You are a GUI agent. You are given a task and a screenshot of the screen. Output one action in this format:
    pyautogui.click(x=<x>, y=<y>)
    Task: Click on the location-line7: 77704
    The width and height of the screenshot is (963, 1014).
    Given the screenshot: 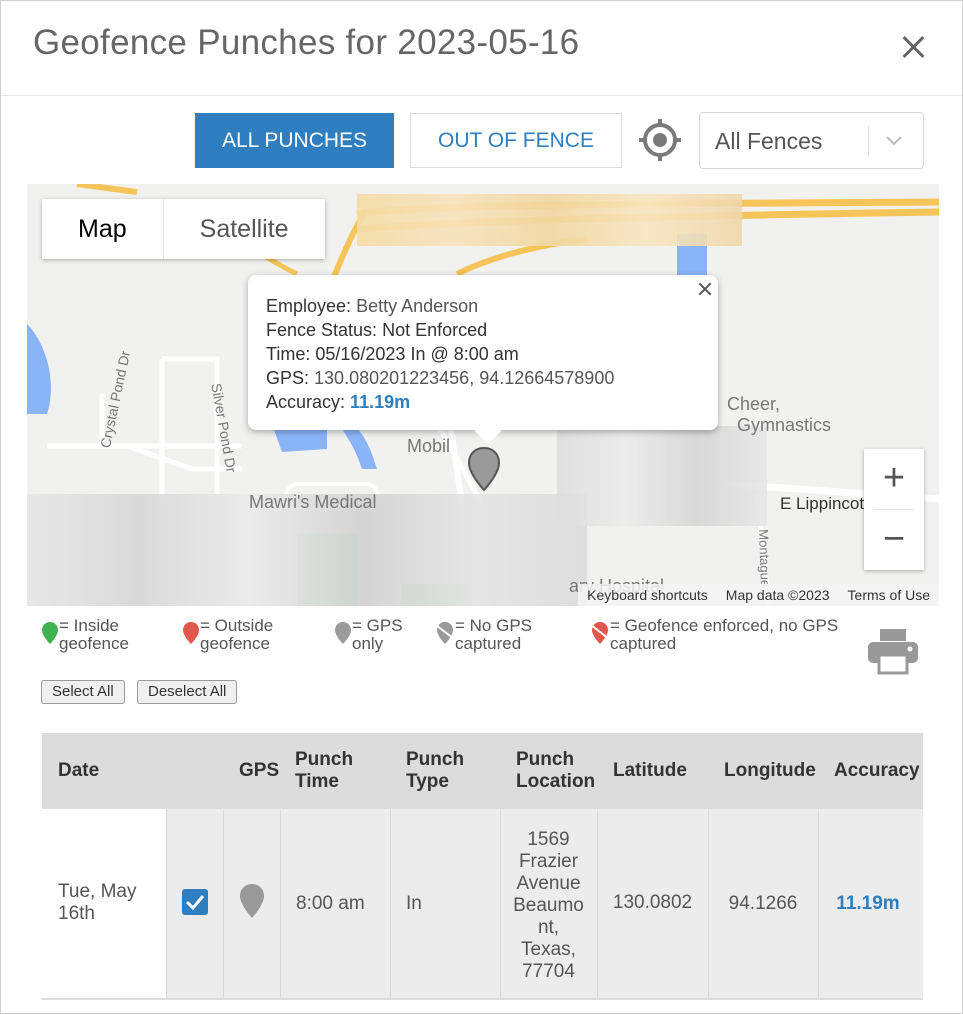 What is the action you would take?
    pyautogui.click(x=548, y=971)
    